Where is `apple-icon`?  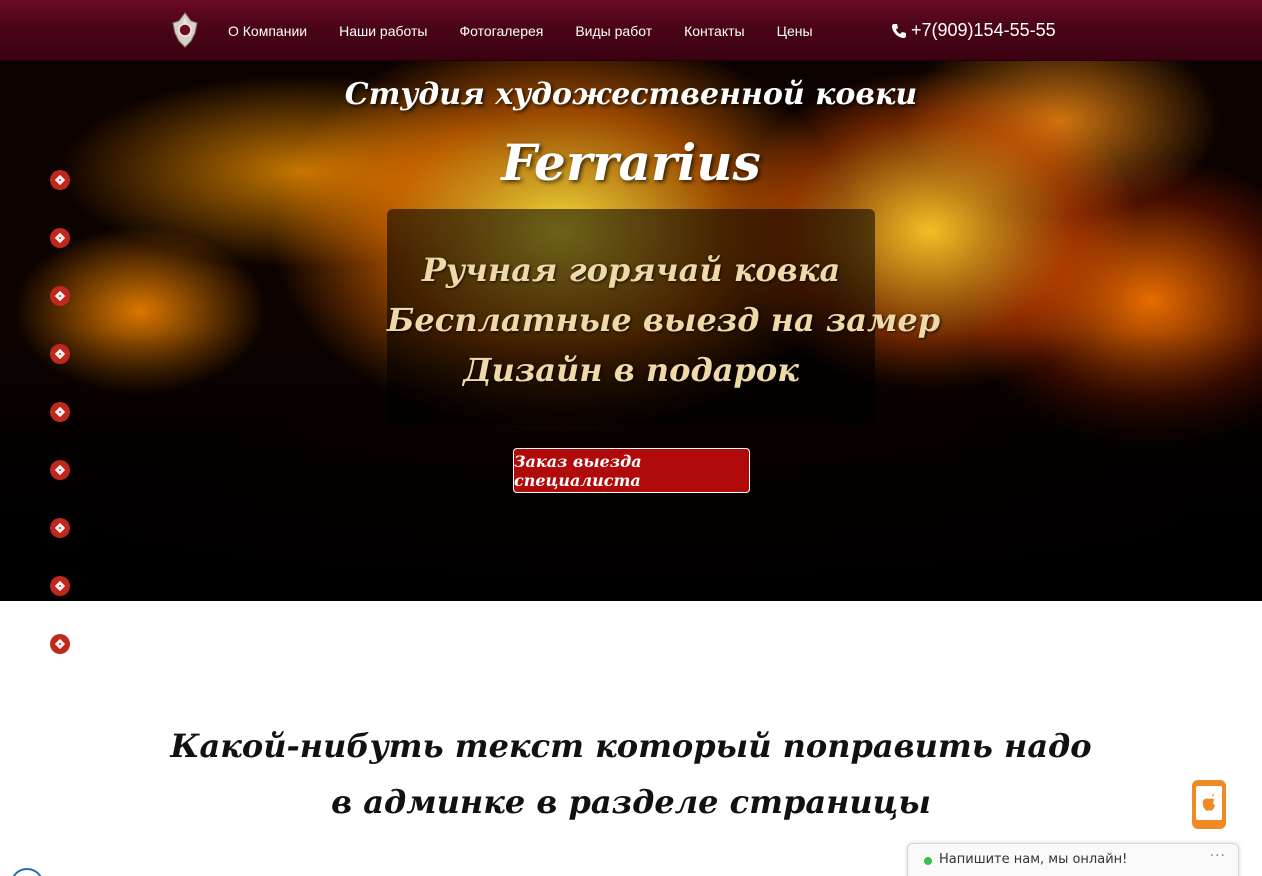
apple-icon is located at coordinates (1208, 802).